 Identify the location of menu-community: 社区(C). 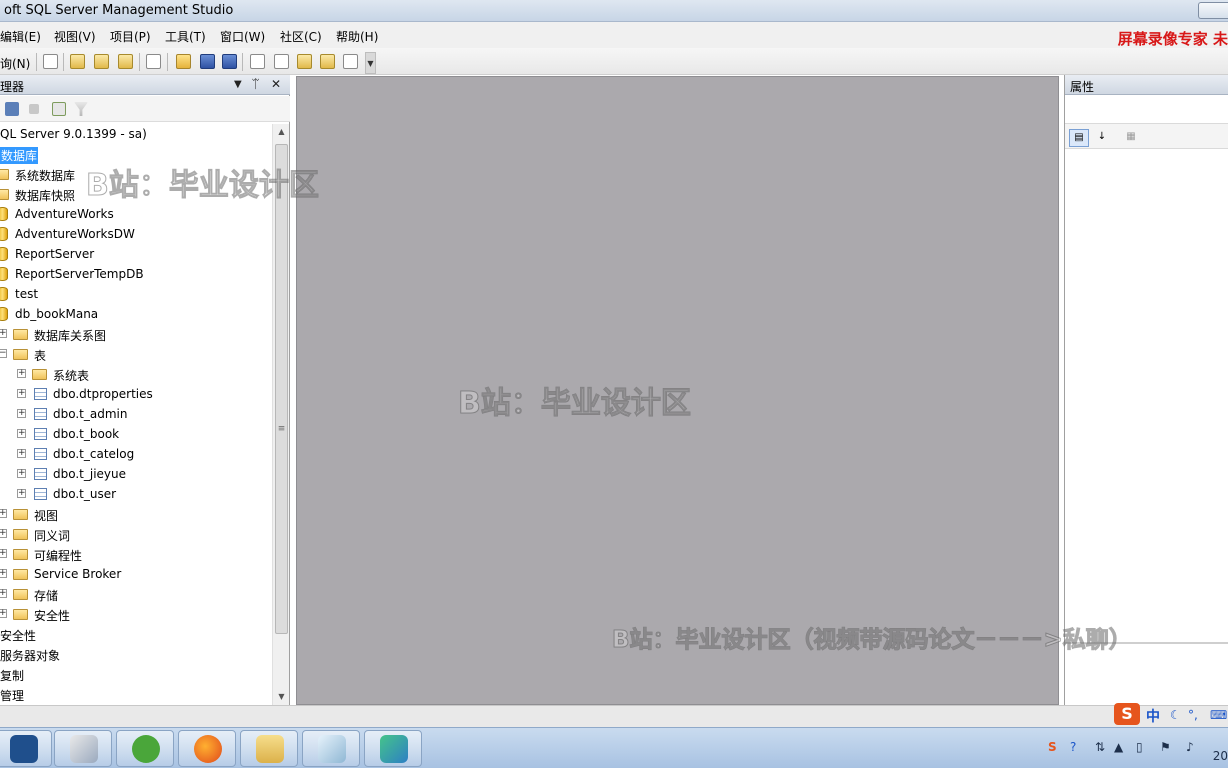
(301, 36).